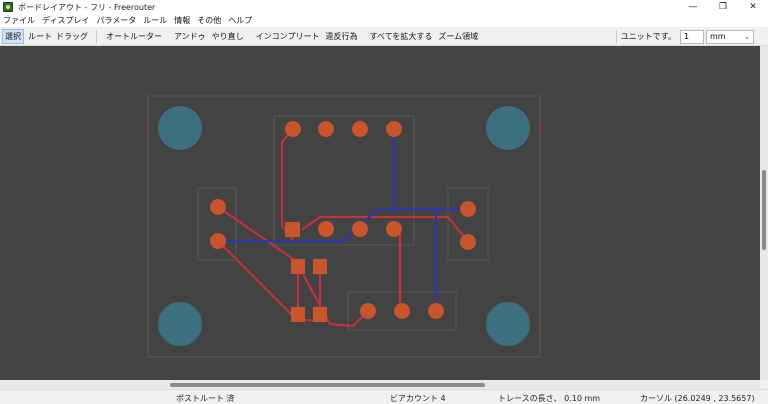 The height and width of the screenshot is (404, 768). What do you see at coordinates (692, 36) in the screenshot?
I see `unit-value-input` at bounding box center [692, 36].